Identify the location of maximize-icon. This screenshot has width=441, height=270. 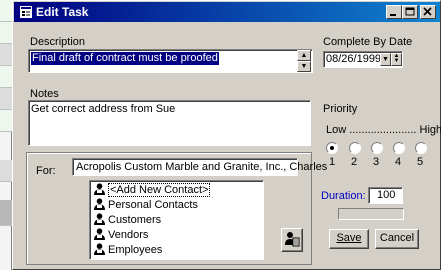
(410, 11).